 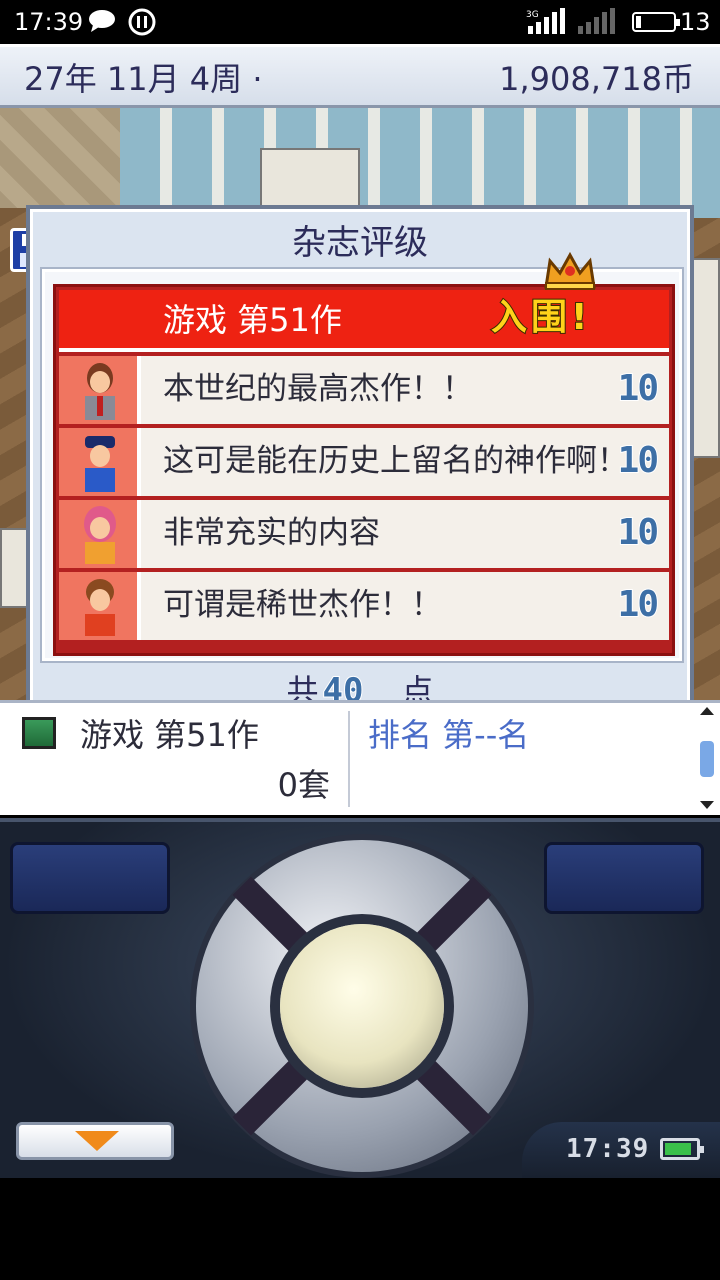 What do you see at coordinates (102, 21) in the screenshot?
I see `message-icon` at bounding box center [102, 21].